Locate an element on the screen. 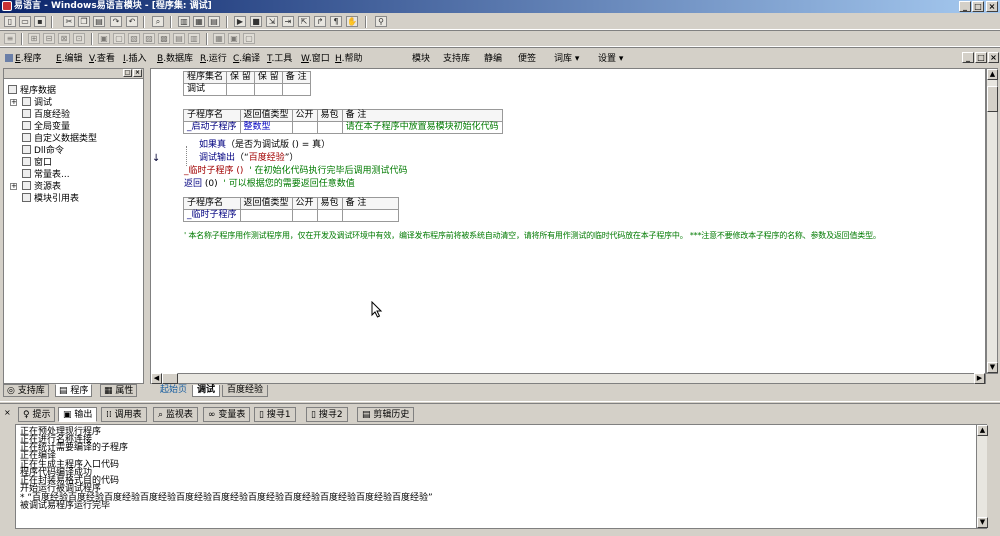 The height and width of the screenshot is (536, 1000). undo-icon: ↶ is located at coordinates (132, 21).